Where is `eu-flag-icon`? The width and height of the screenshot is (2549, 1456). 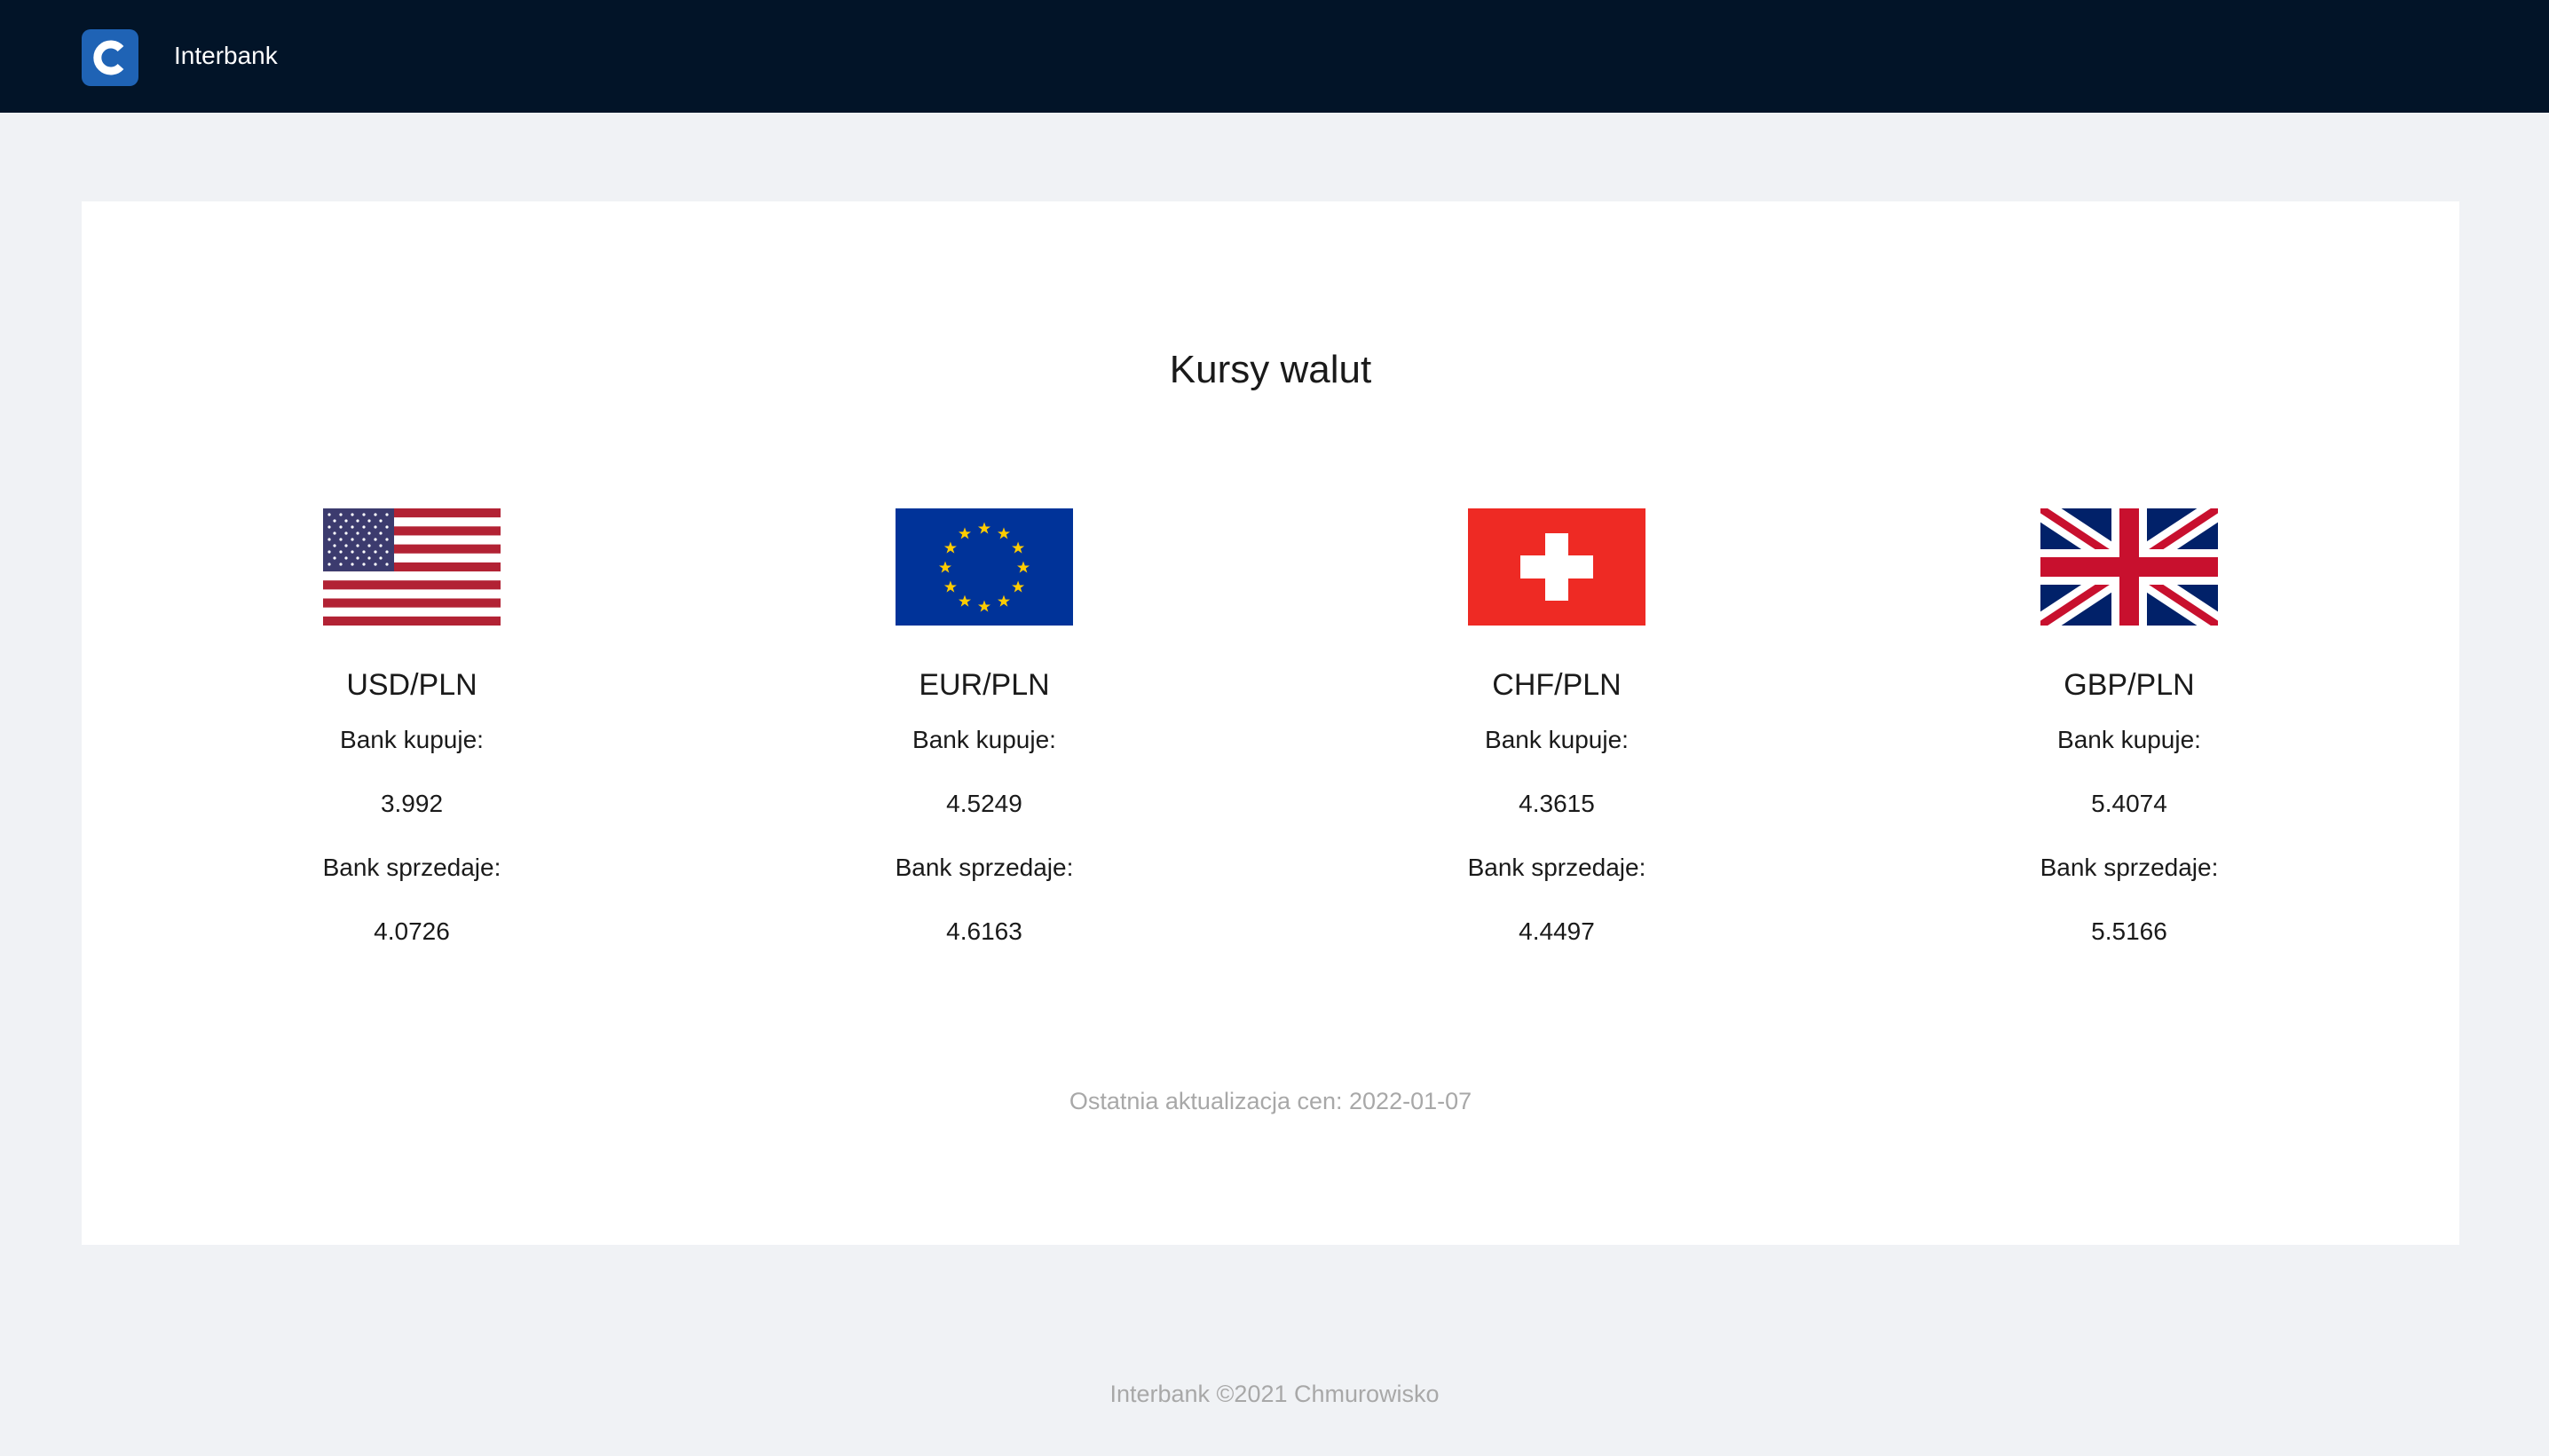
eu-flag-icon is located at coordinates (984, 567).